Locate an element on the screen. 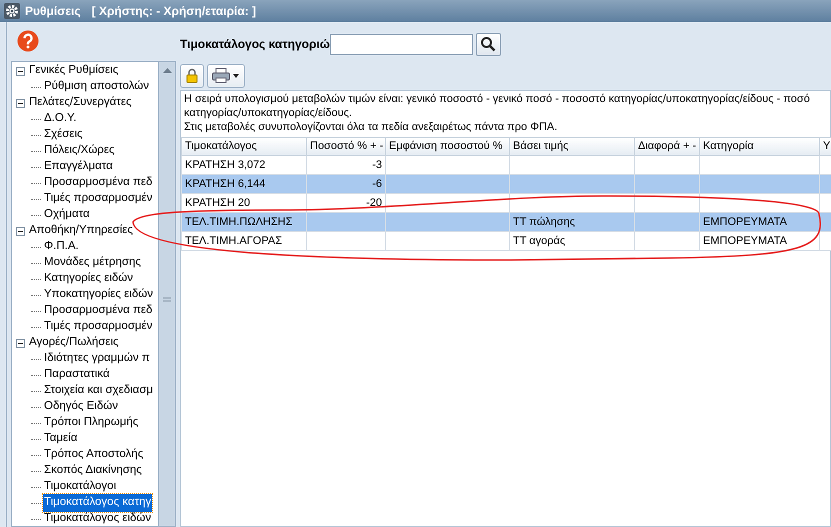 The image size is (831, 527). info-text: Η σειρά υπολογισμού μεταβολών τιμών είναι: γενικό ποσοστό - γενικό ποσό - ποσοστό κατηγορίας/υποκατηγορίας/είδους - ποσό κατηγορίας/υποκατηγορίας/είδους. is located at coordinates (497, 106).